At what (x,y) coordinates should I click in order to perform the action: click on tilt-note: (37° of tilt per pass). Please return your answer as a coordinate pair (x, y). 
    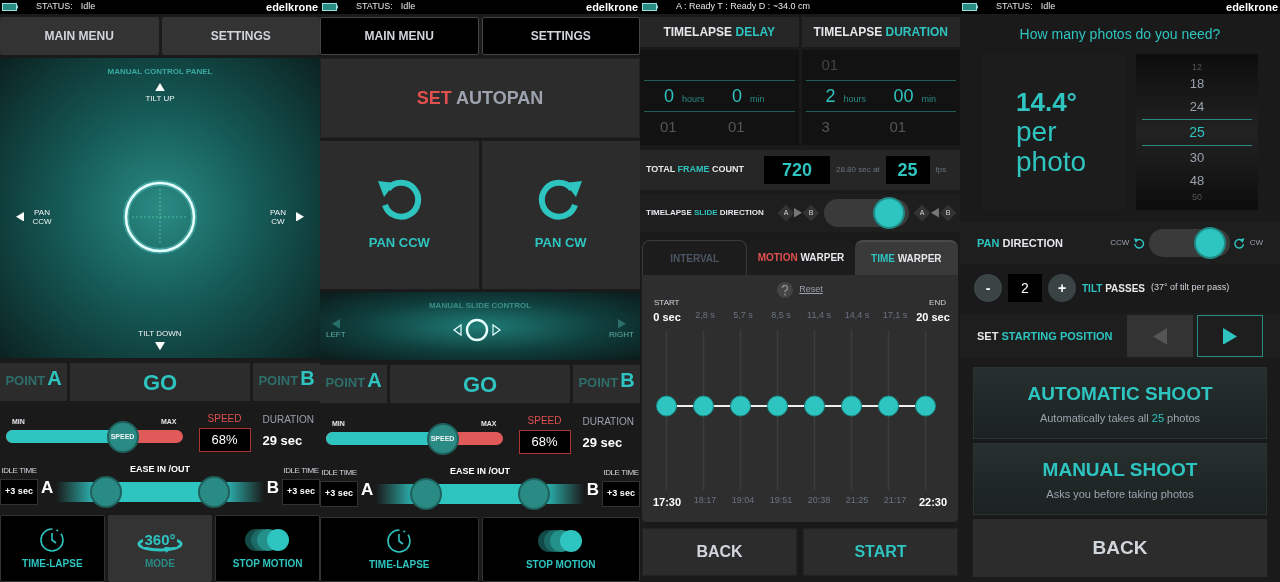
    Looking at the image, I should click on (1190, 288).